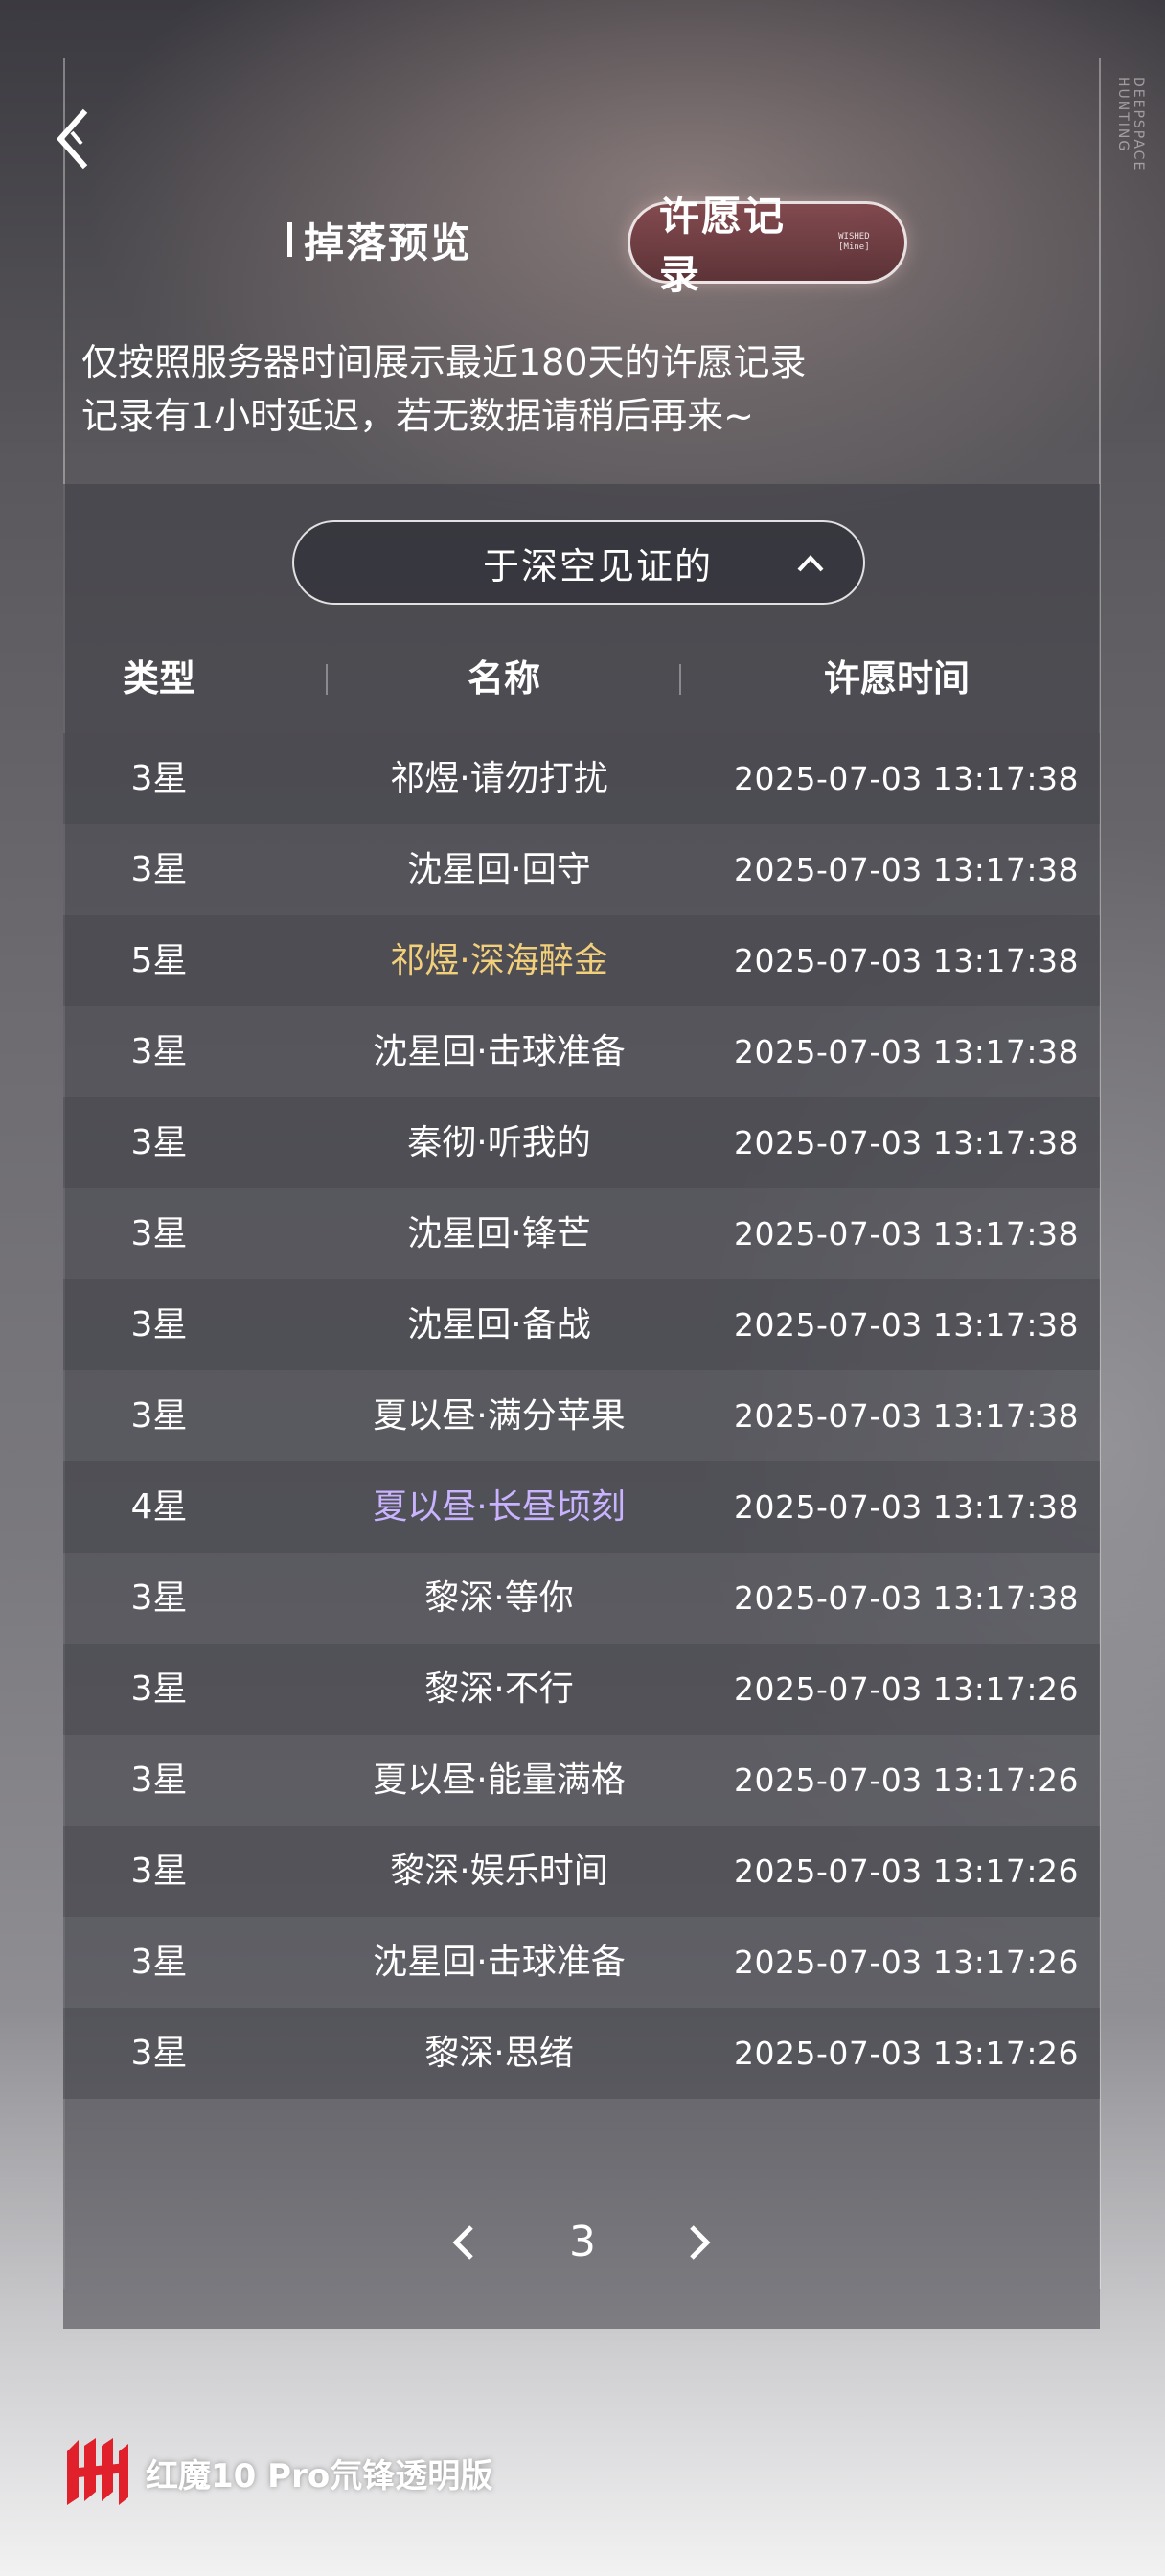 Image resolution: width=1165 pixels, height=2576 pixels. I want to click on back-button, so click(77, 138).